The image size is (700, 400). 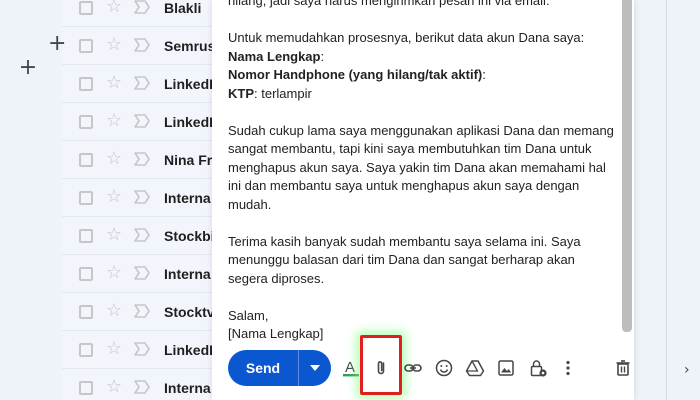 I want to click on sender-name: Blakli, so click(x=183, y=8).